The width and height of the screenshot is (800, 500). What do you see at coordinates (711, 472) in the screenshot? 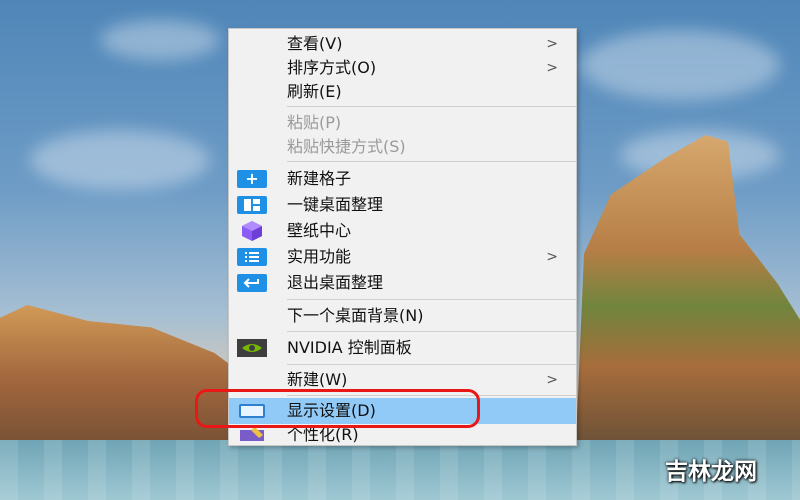
I see `watermark-logo: 吉林龙网` at bounding box center [711, 472].